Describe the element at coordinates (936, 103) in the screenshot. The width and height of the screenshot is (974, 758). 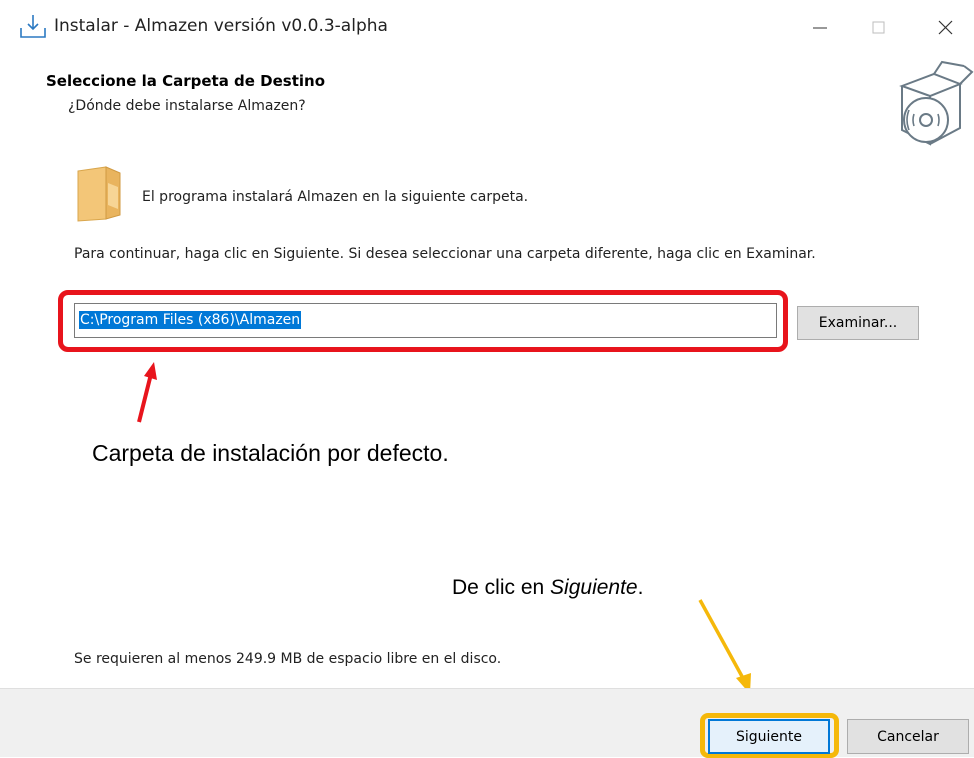
I see `installer-box-disc-icon` at that location.